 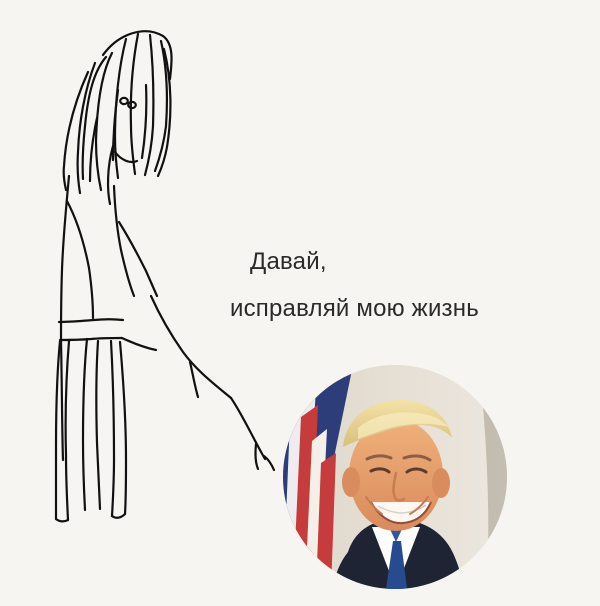 What do you see at coordinates (354, 308) in the screenshot?
I see `caption-line-2: исправляй мою жизнь` at bounding box center [354, 308].